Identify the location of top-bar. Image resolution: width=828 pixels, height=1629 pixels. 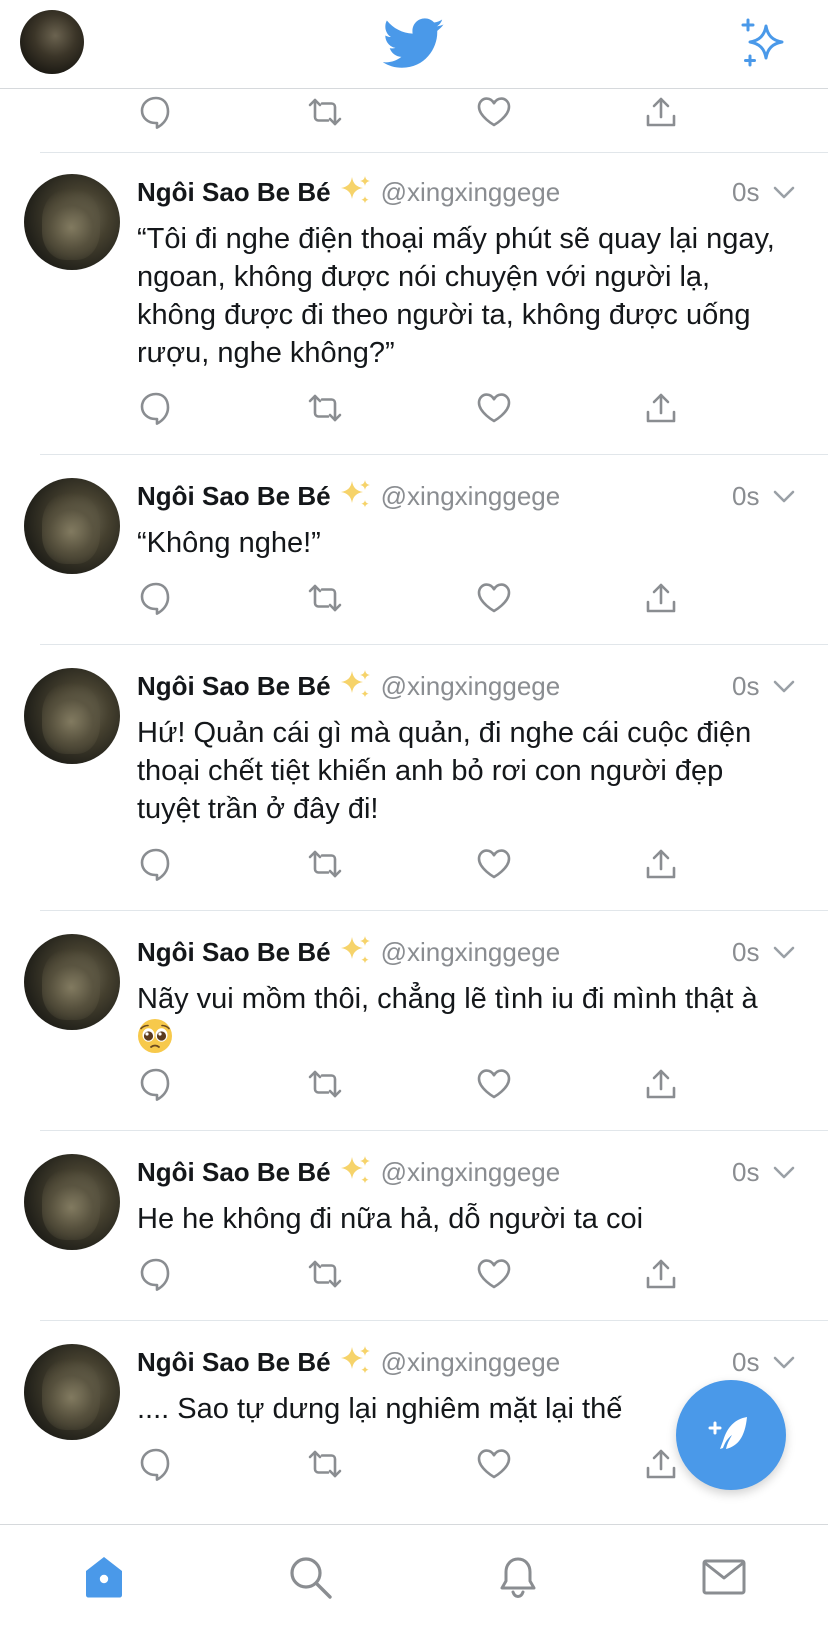
(414, 44).